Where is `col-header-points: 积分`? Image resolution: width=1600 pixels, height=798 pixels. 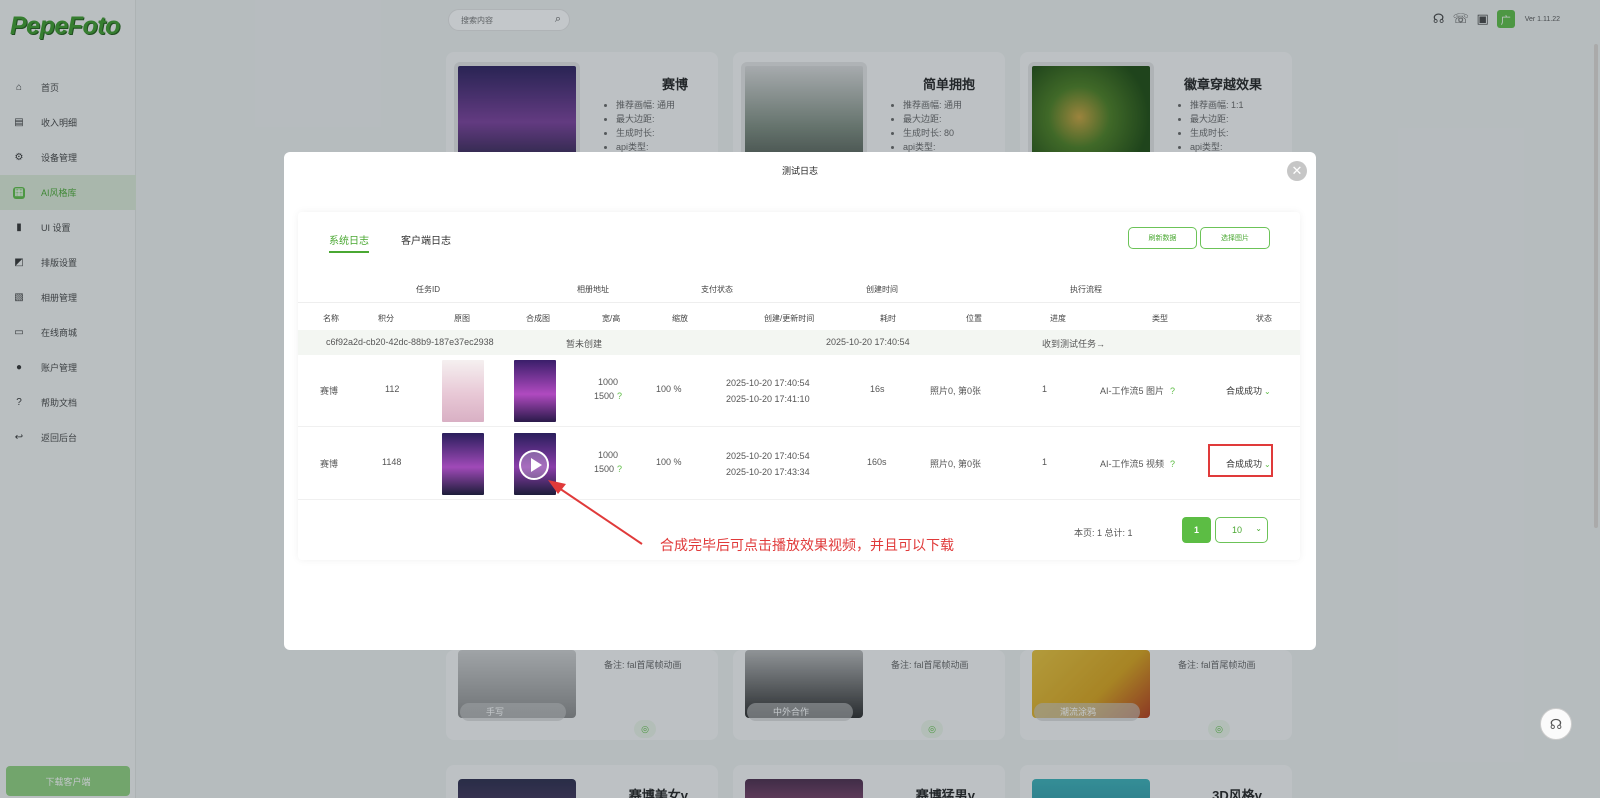 col-header-points: 积分 is located at coordinates (386, 318).